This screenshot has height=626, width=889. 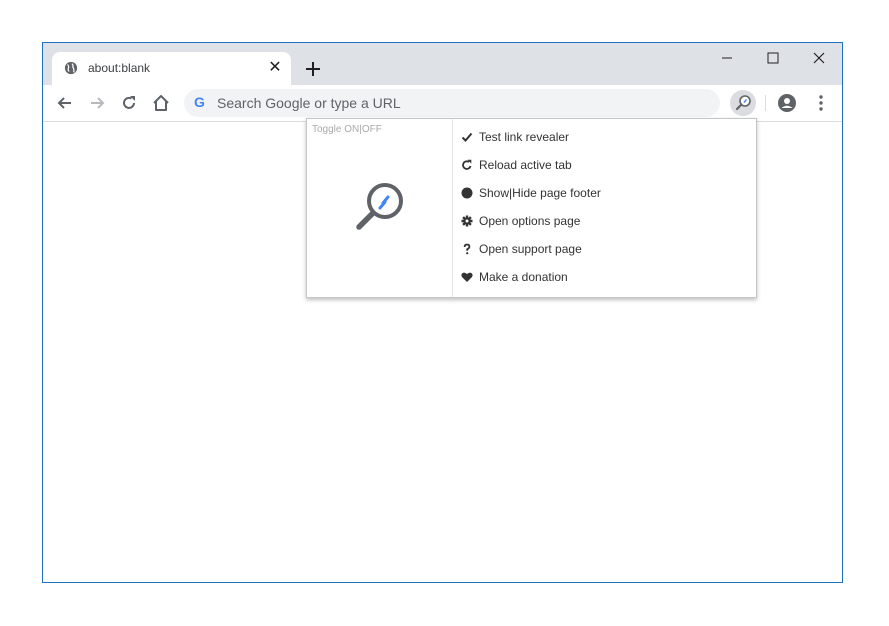 I want to click on menu-item-make-a-donation: Make a donation, so click(x=603, y=277).